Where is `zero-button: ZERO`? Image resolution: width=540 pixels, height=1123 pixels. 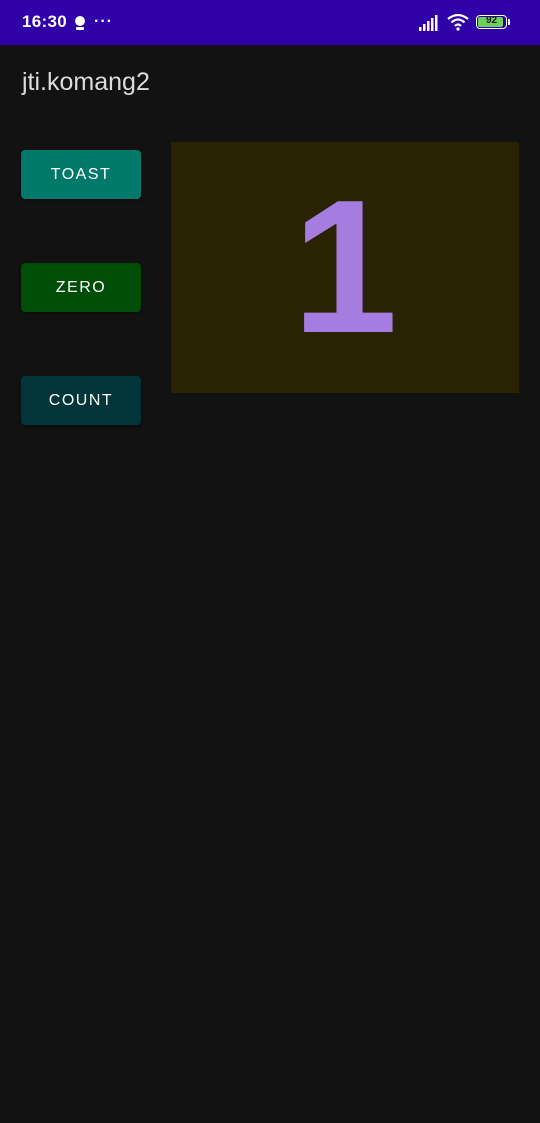
zero-button: ZERO is located at coordinates (81, 287).